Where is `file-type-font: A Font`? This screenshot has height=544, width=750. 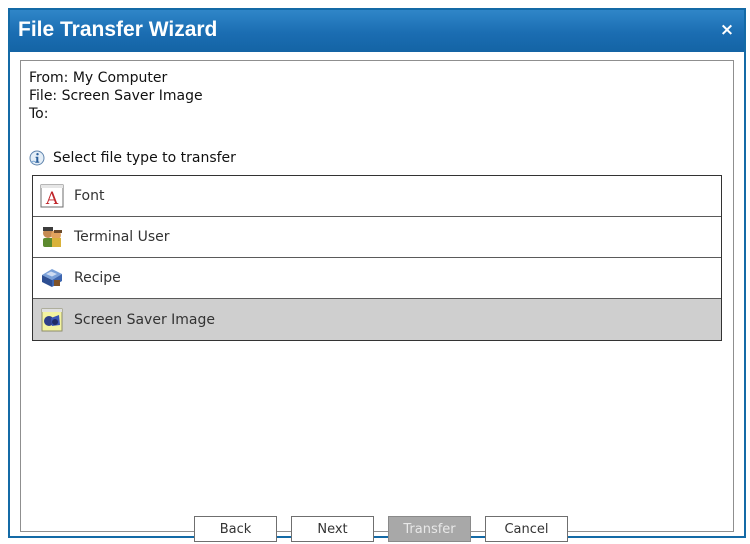 file-type-font: A Font is located at coordinates (377, 196).